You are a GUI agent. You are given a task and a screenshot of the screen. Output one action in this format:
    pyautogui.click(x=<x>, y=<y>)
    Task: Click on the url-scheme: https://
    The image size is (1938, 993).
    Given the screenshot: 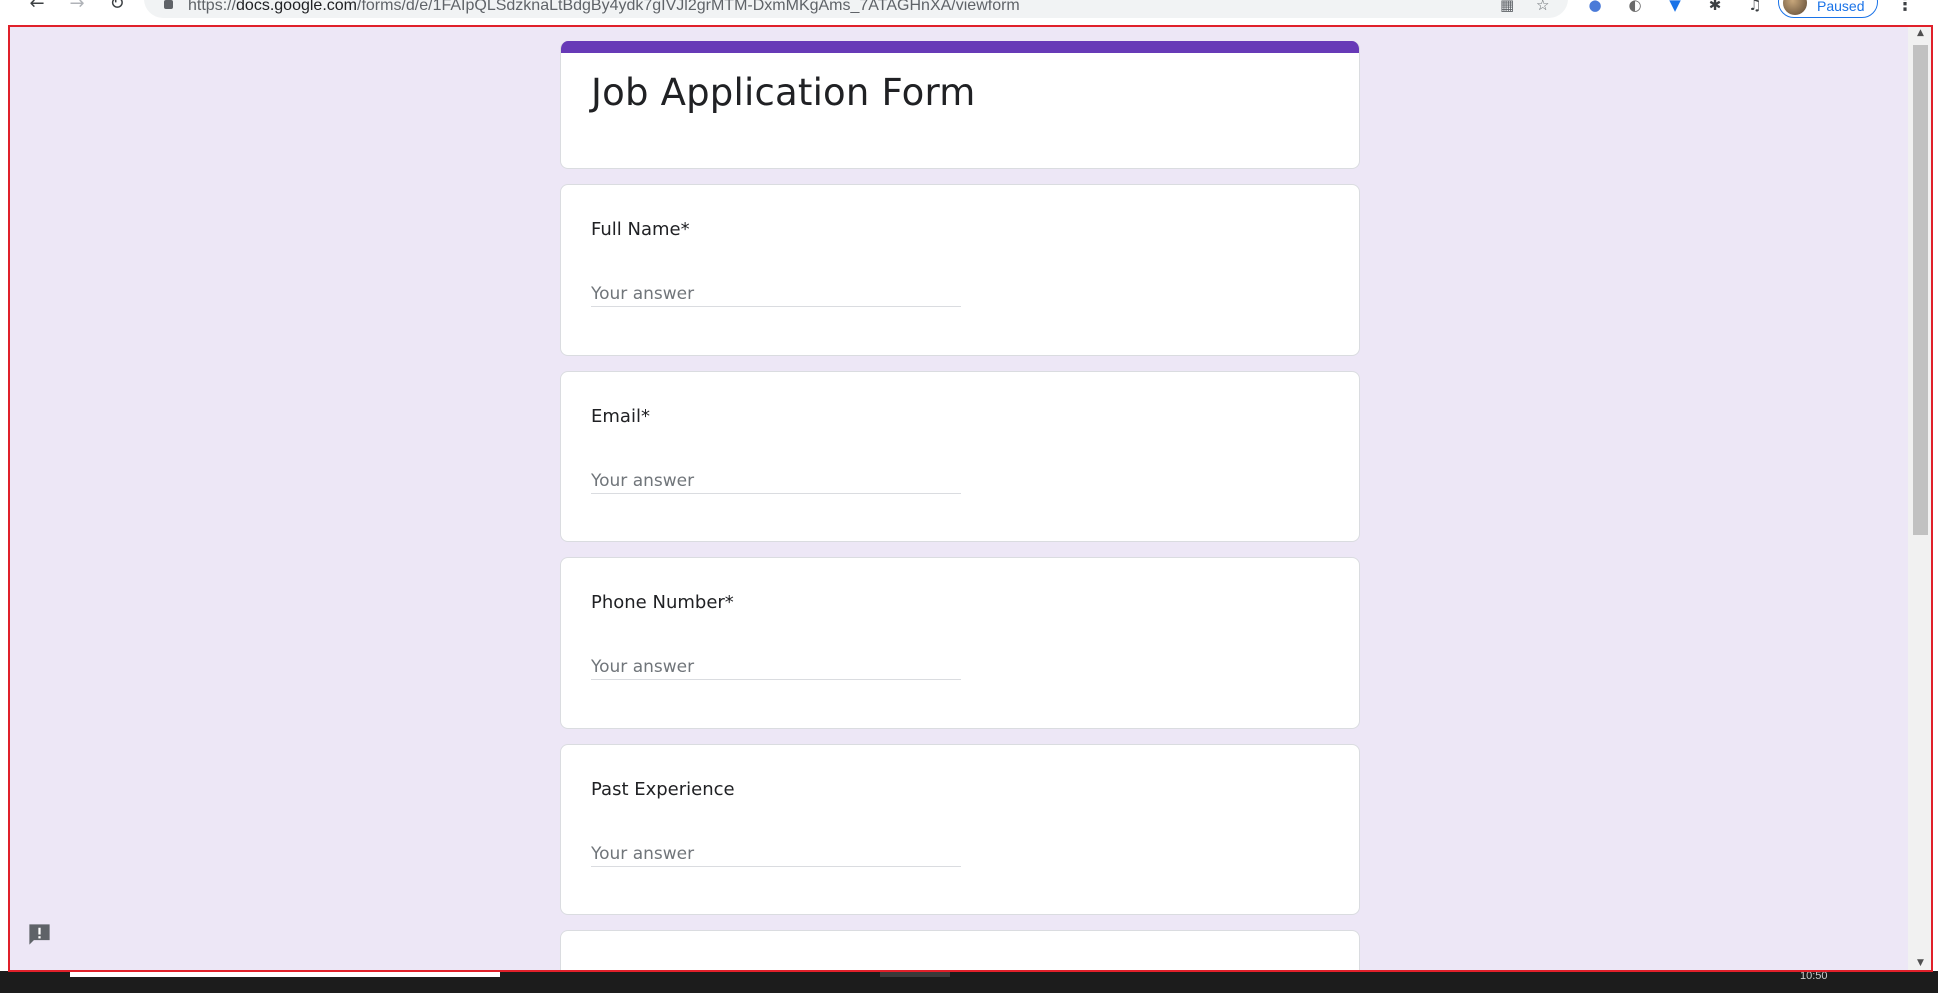 What is the action you would take?
    pyautogui.click(x=212, y=7)
    